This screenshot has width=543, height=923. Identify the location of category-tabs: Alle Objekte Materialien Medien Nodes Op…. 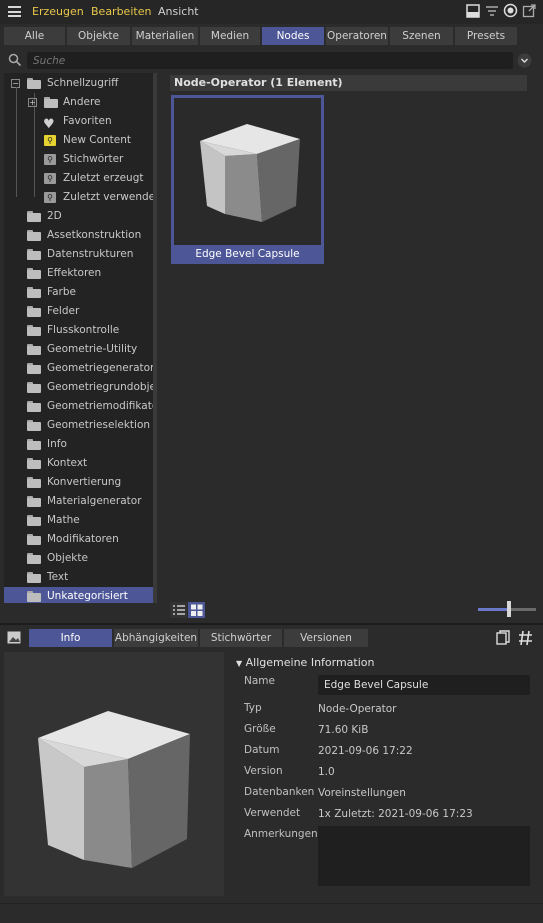
(261, 36).